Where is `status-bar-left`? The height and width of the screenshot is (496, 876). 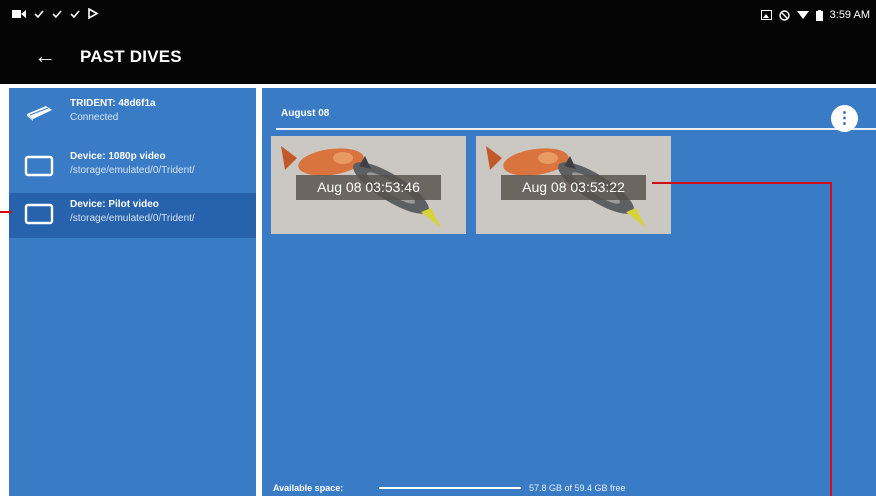 status-bar-left is located at coordinates (55, 13).